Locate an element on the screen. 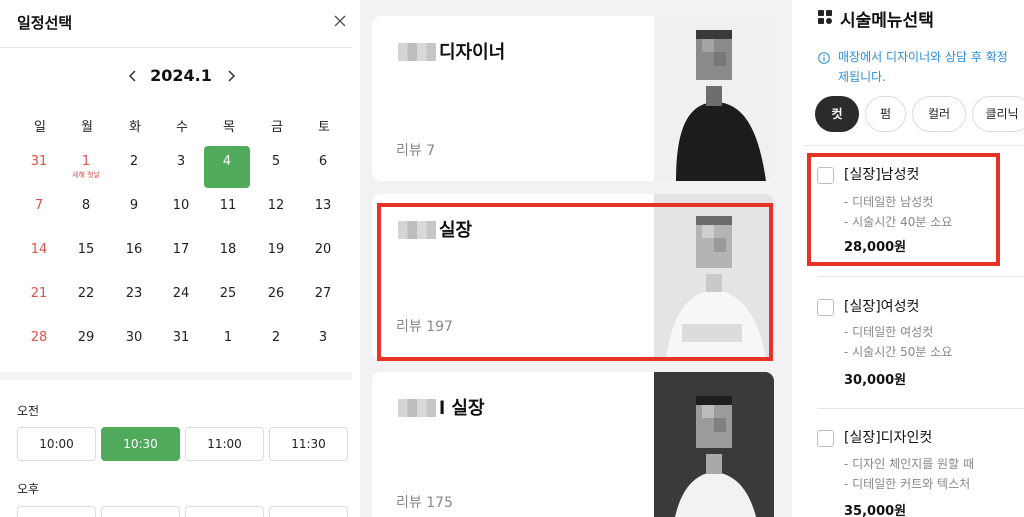  weekday-label: 목 is located at coordinates (229, 127).